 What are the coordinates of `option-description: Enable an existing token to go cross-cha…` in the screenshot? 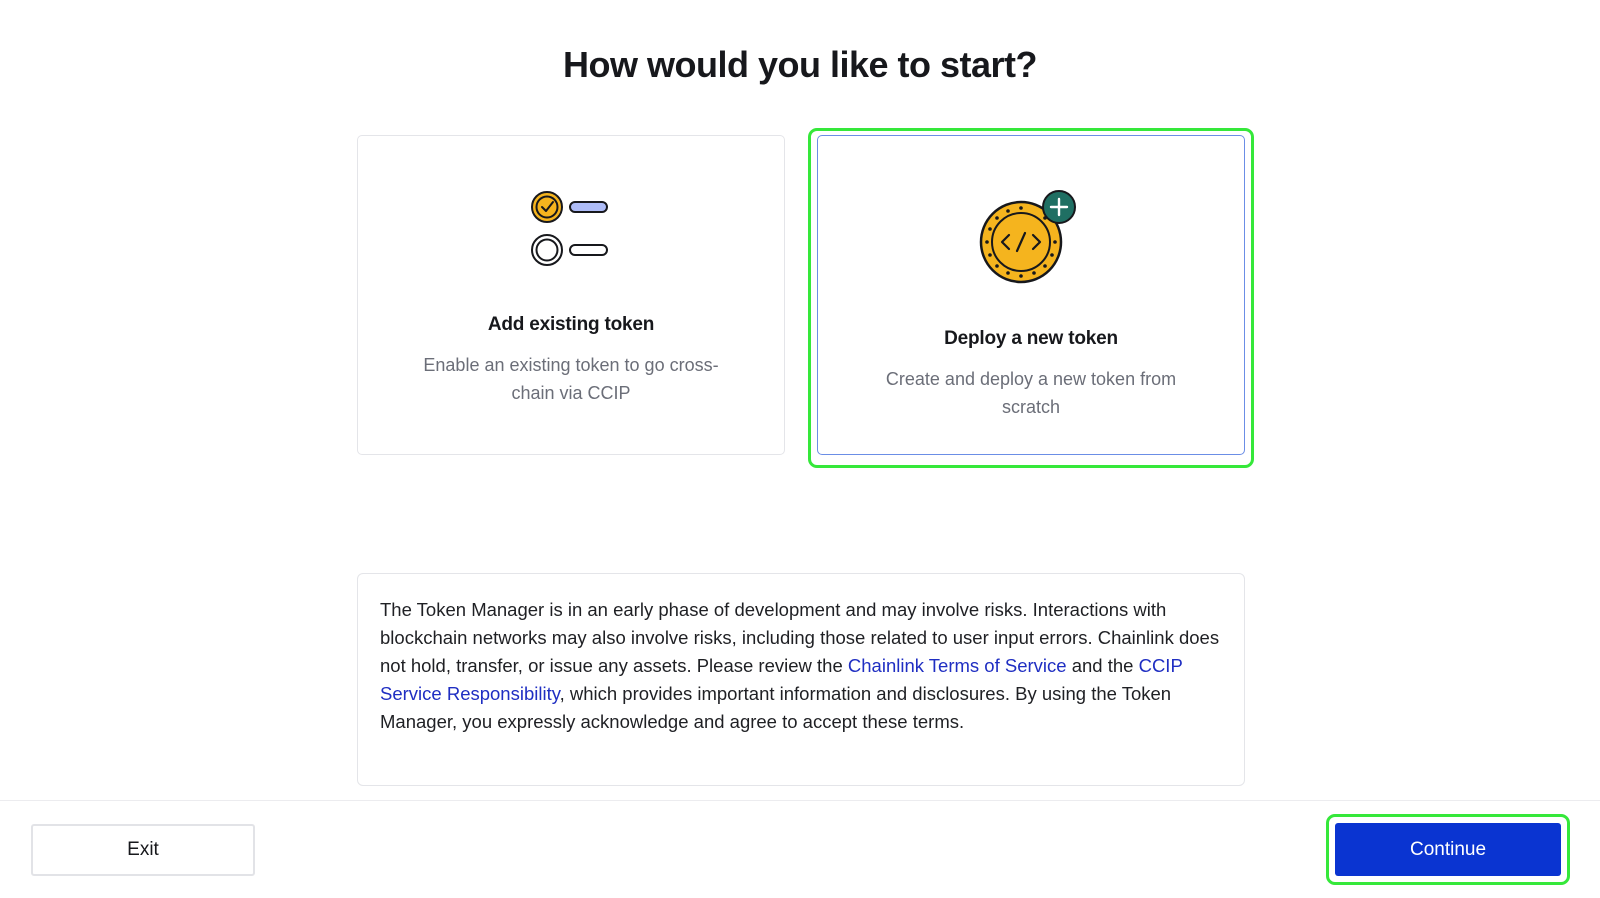 It's located at (571, 379).